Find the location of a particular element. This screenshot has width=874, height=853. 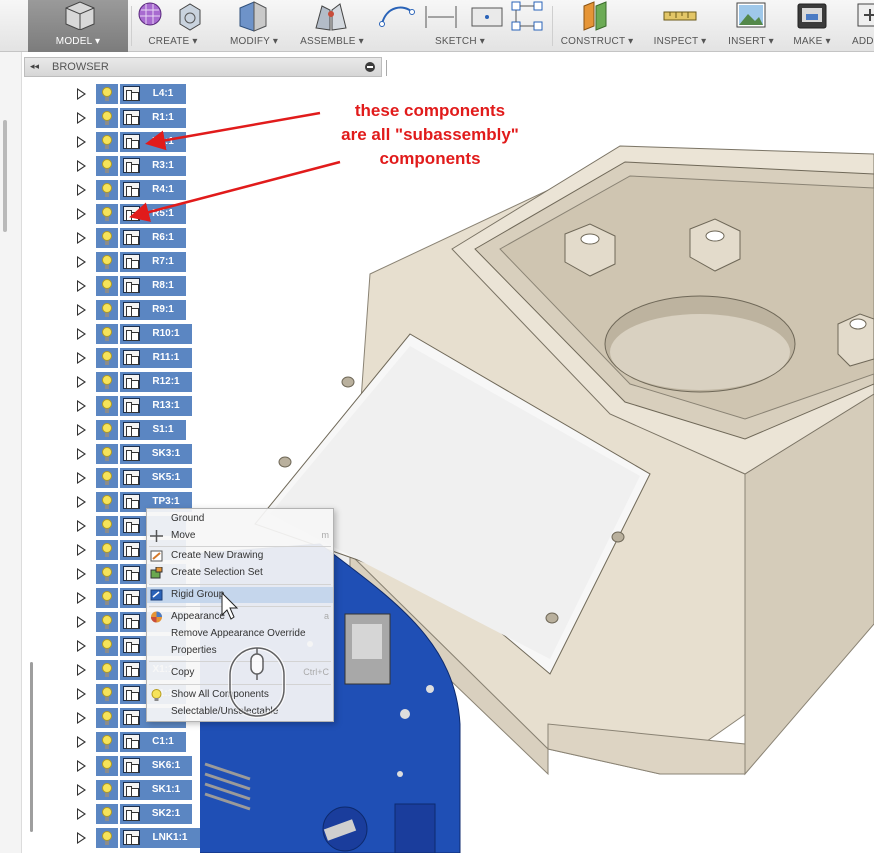

menu-item-remove-appearance-override: Remove Appearance Override is located at coordinates (240, 634).